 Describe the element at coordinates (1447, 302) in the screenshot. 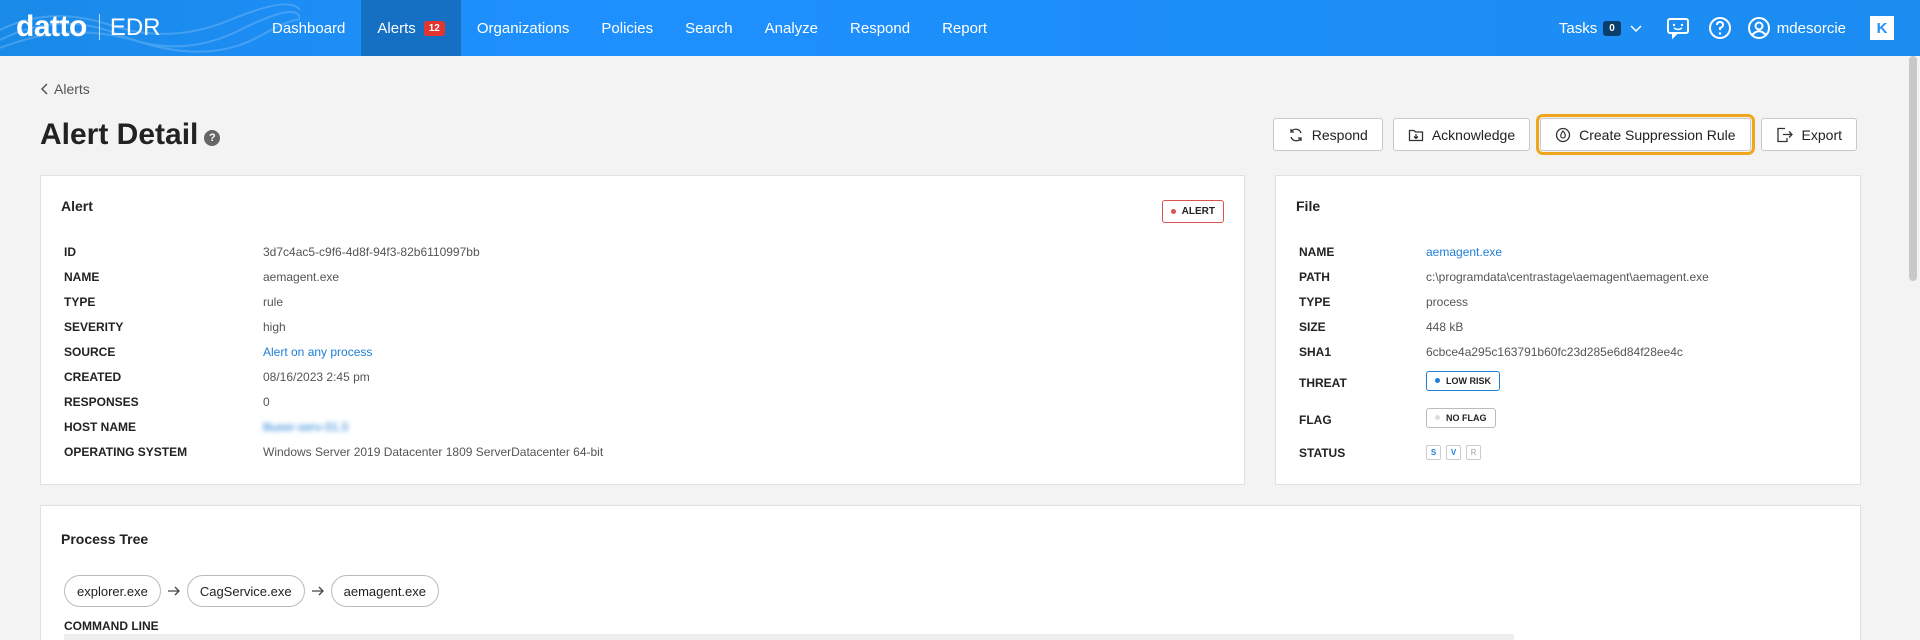

I see `file-type-value: process` at that location.